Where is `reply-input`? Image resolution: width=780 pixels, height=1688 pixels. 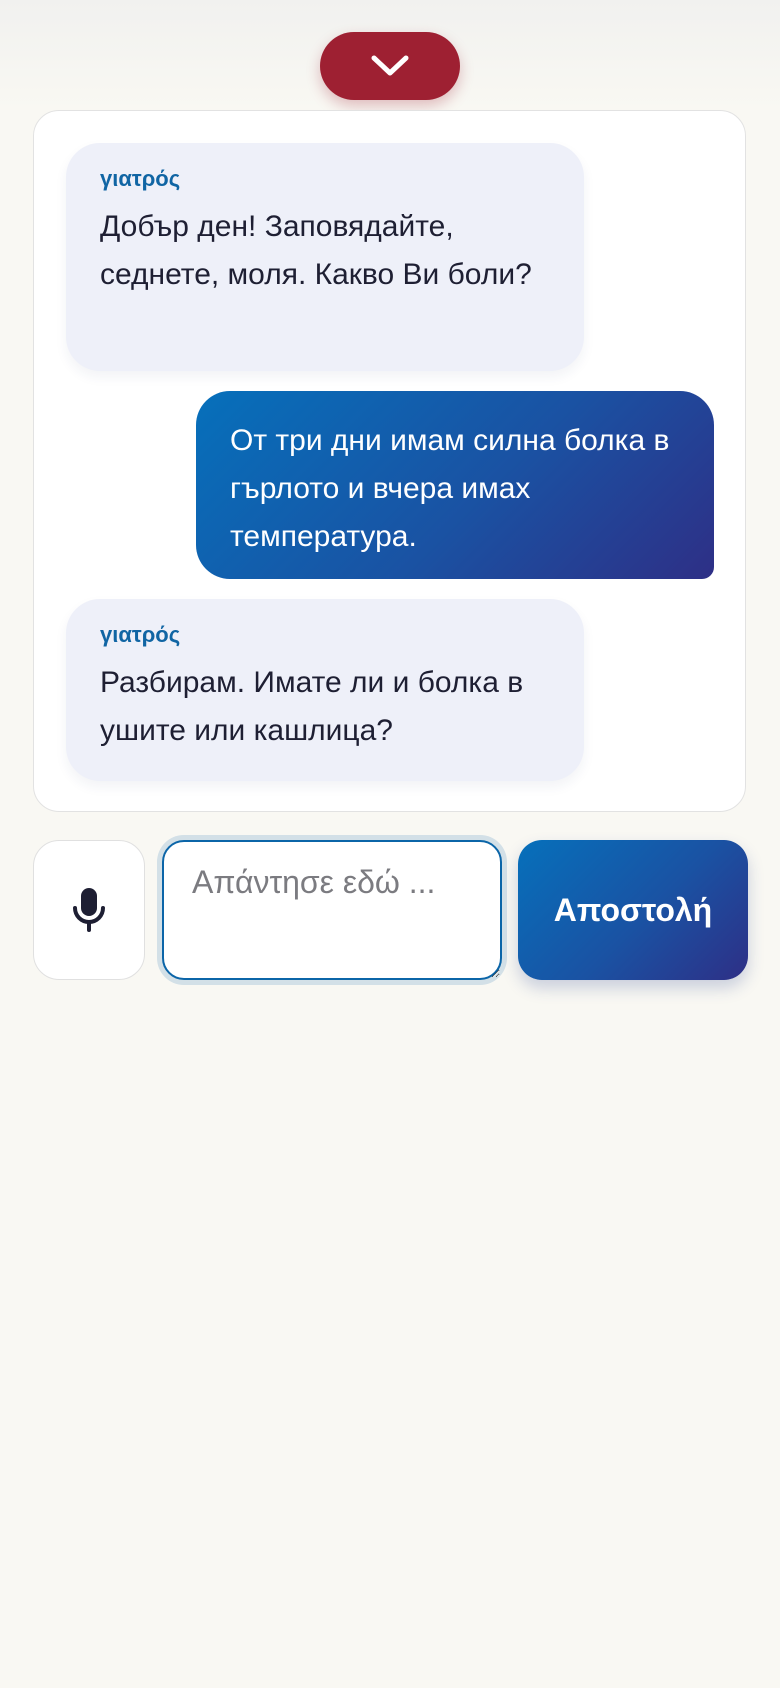 reply-input is located at coordinates (332, 910).